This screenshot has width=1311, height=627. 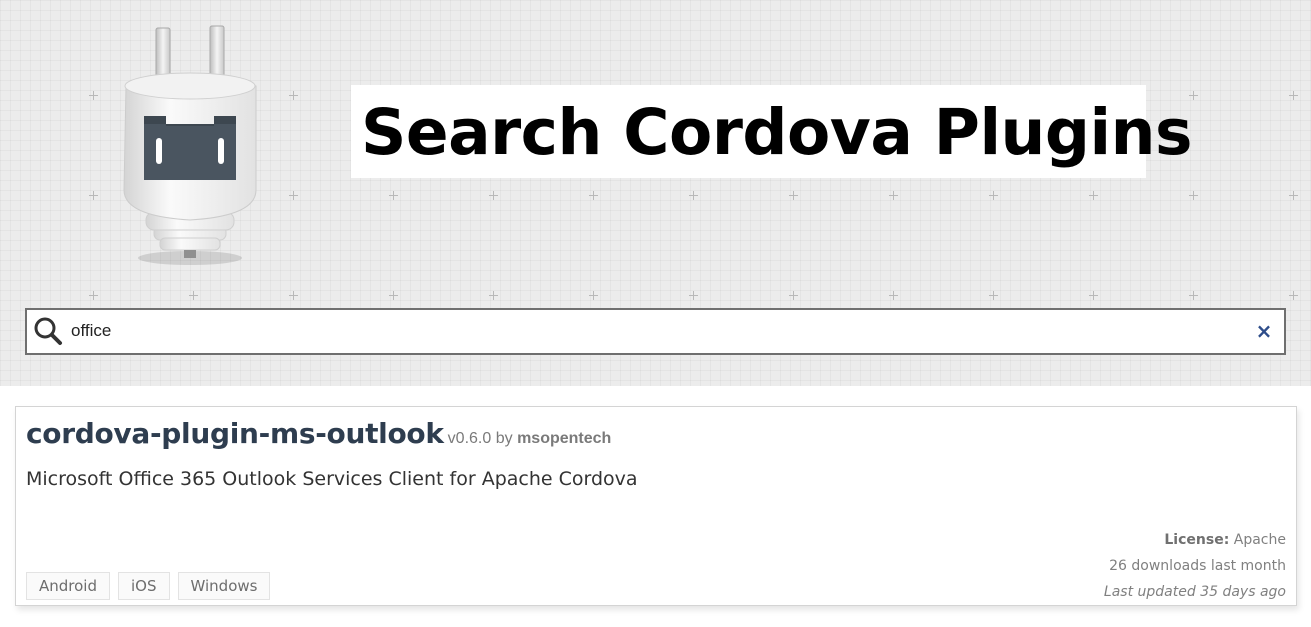 I want to click on cordova-plug-robot-icon, so click(x=190, y=145).